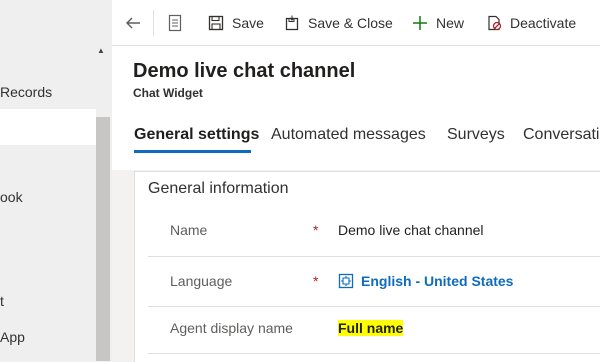 The height and width of the screenshot is (362, 600). I want to click on record-title: Demo live chat channel, so click(244, 71).